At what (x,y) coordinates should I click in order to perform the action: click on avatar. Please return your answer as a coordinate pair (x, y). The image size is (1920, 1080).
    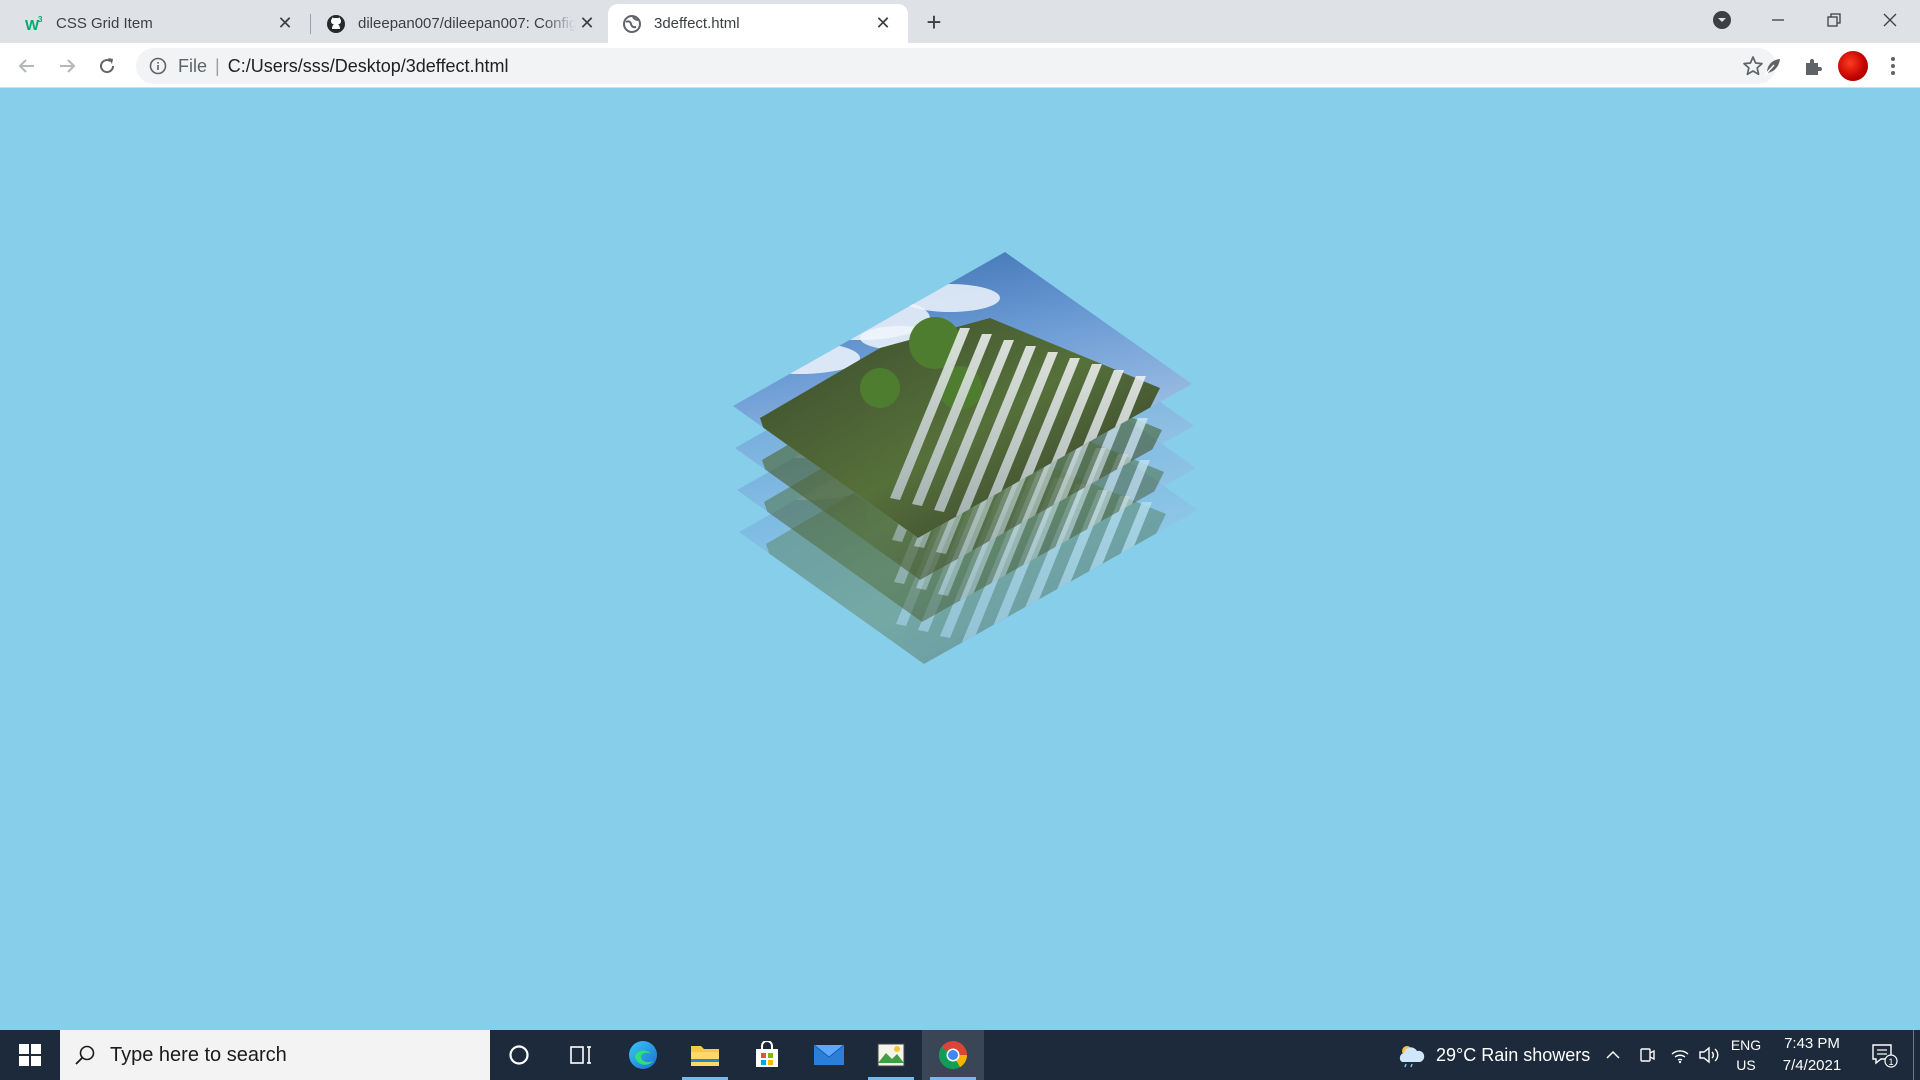
    Looking at the image, I should click on (1853, 66).